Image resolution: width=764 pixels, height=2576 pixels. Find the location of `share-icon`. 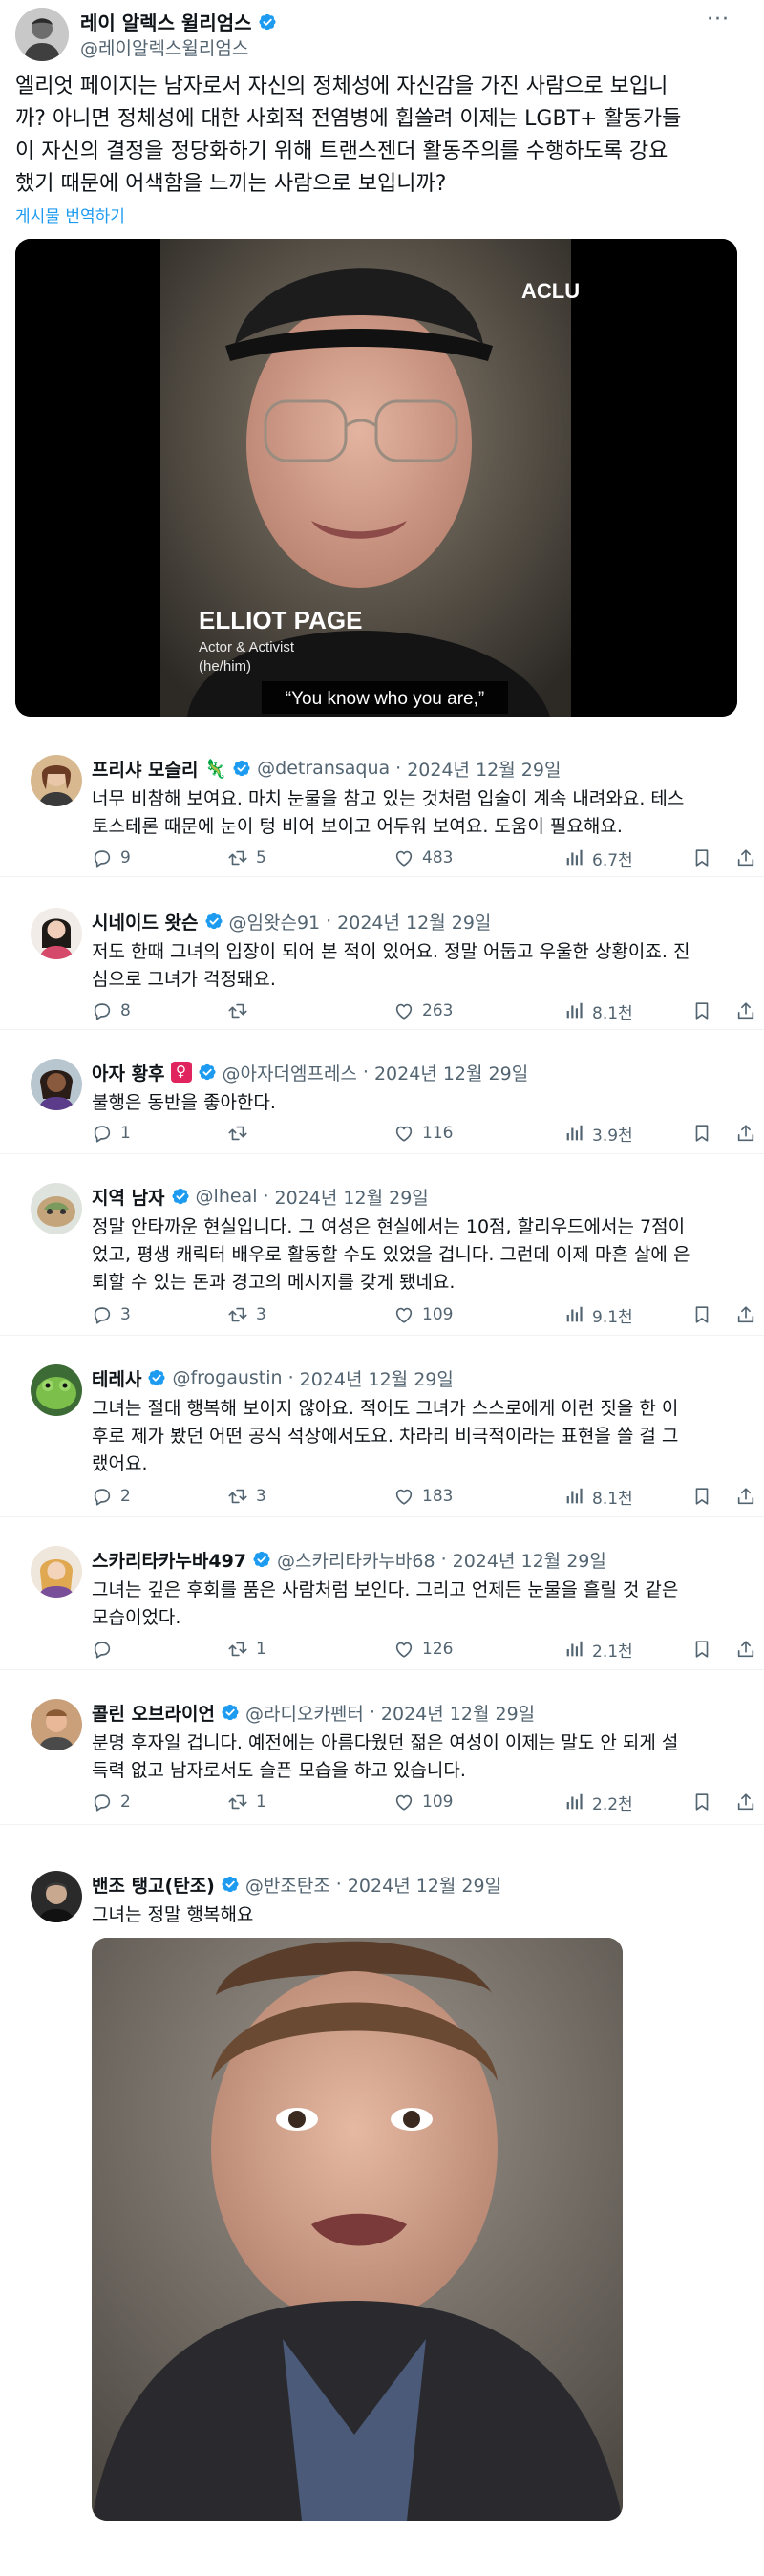

share-icon is located at coordinates (745, 1649).